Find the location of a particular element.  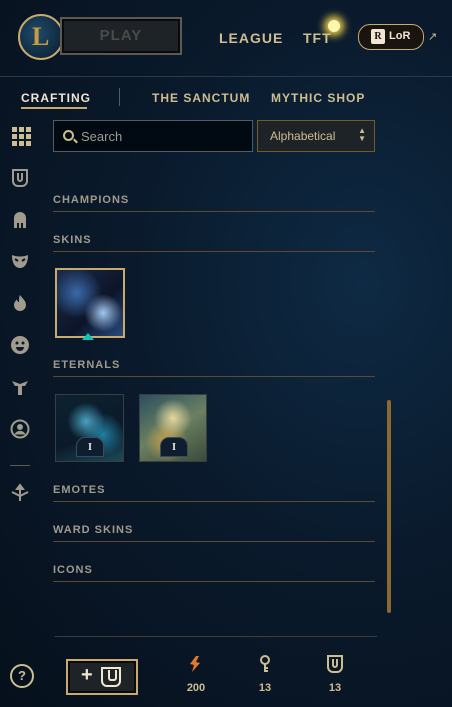

lor-logo-icon: R is located at coordinates (378, 36).